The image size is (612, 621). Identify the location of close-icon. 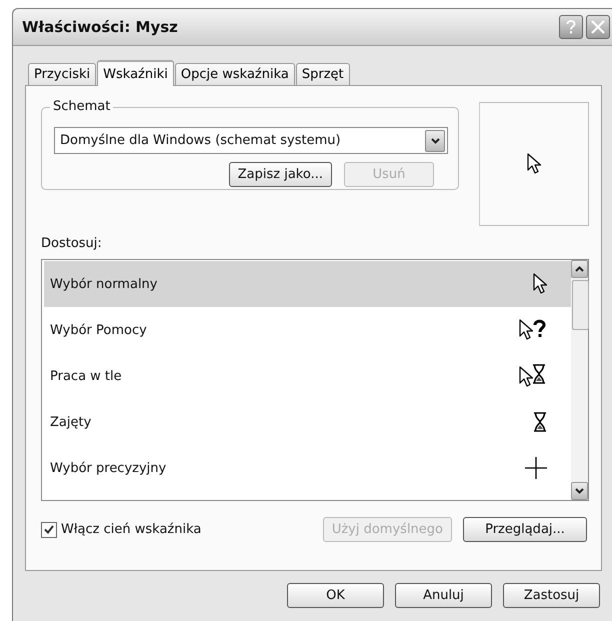
(598, 27).